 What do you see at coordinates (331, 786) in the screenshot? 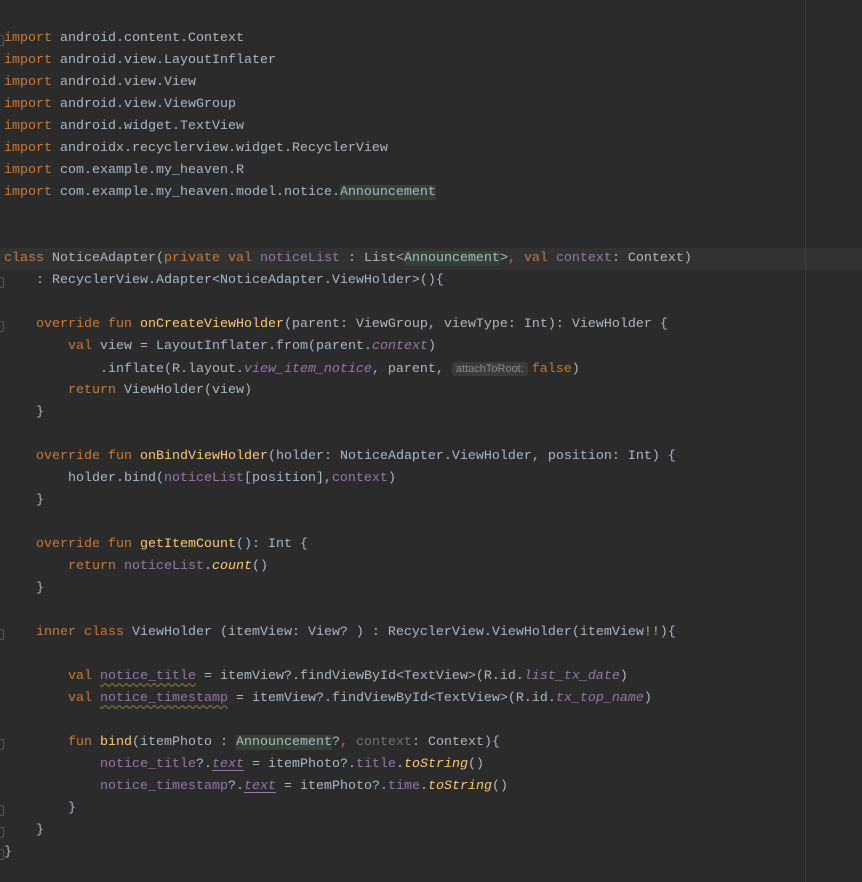
I see `code-token: = itemPhoto?.` at bounding box center [331, 786].